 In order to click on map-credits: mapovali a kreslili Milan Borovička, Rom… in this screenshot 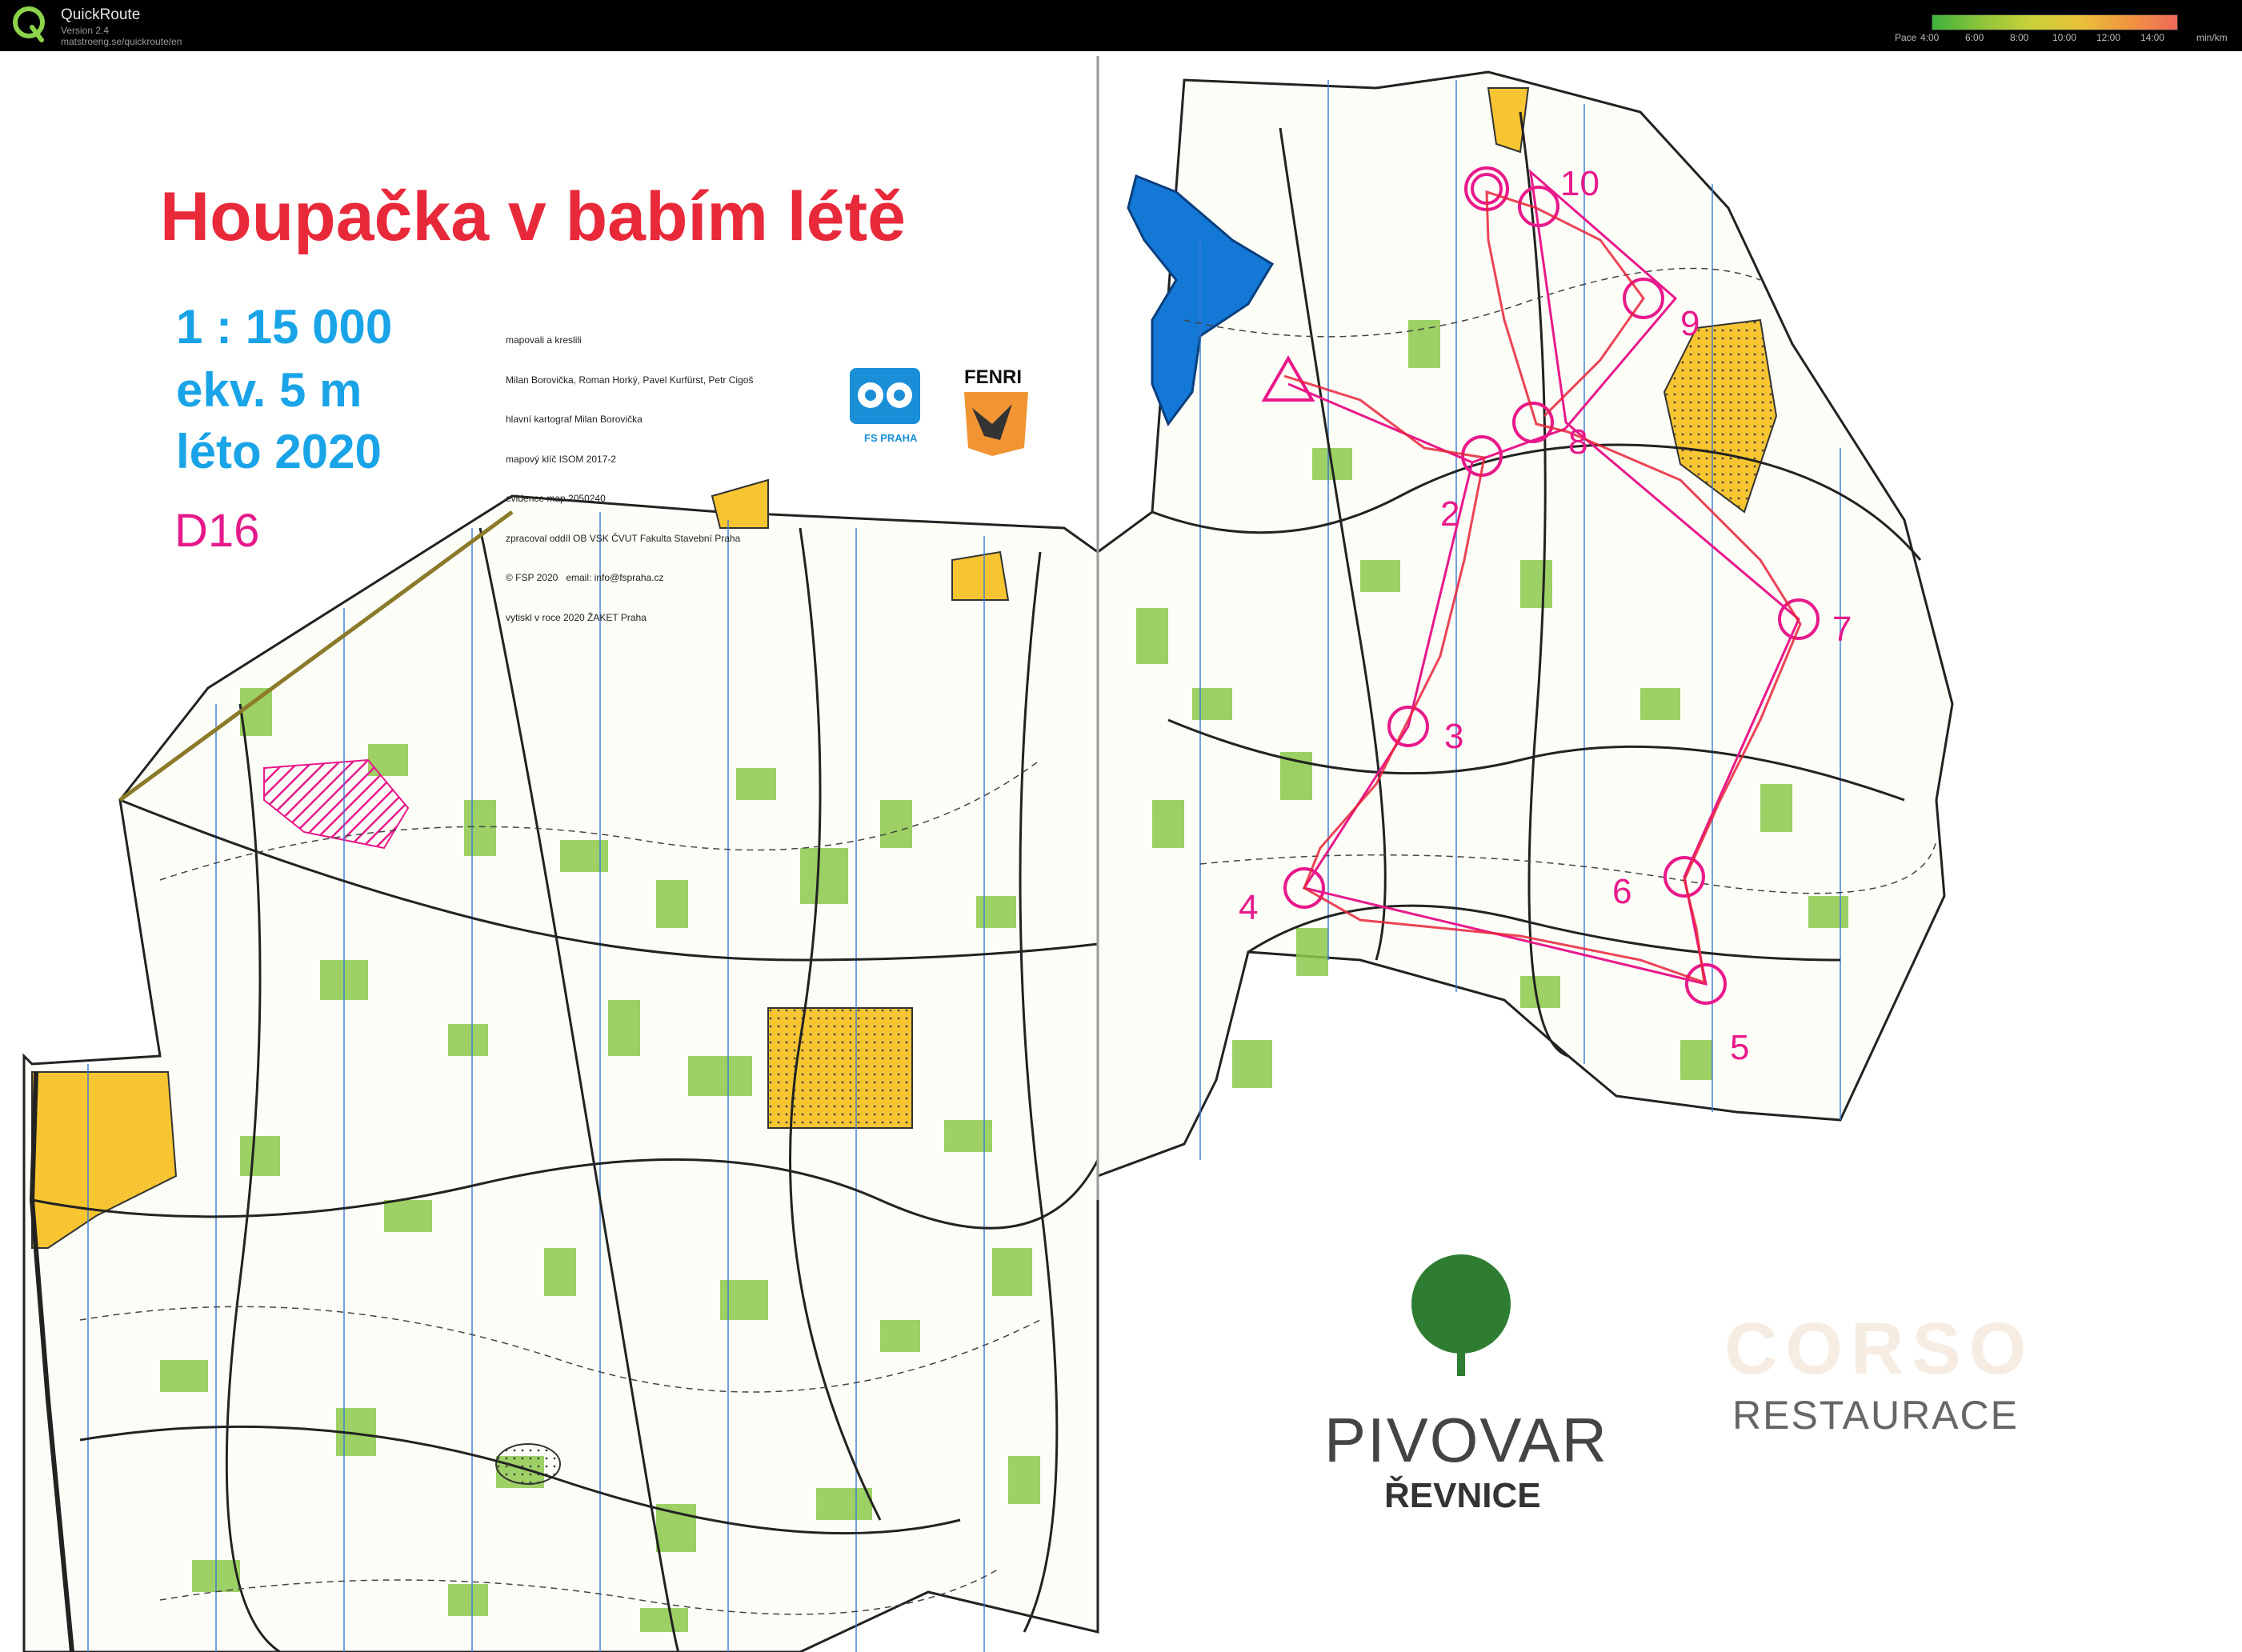, I will do `click(629, 478)`.